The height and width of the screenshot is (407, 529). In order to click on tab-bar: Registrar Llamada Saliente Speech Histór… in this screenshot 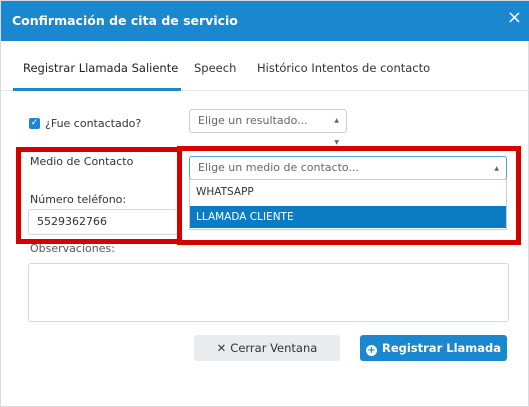, I will do `click(265, 66)`.